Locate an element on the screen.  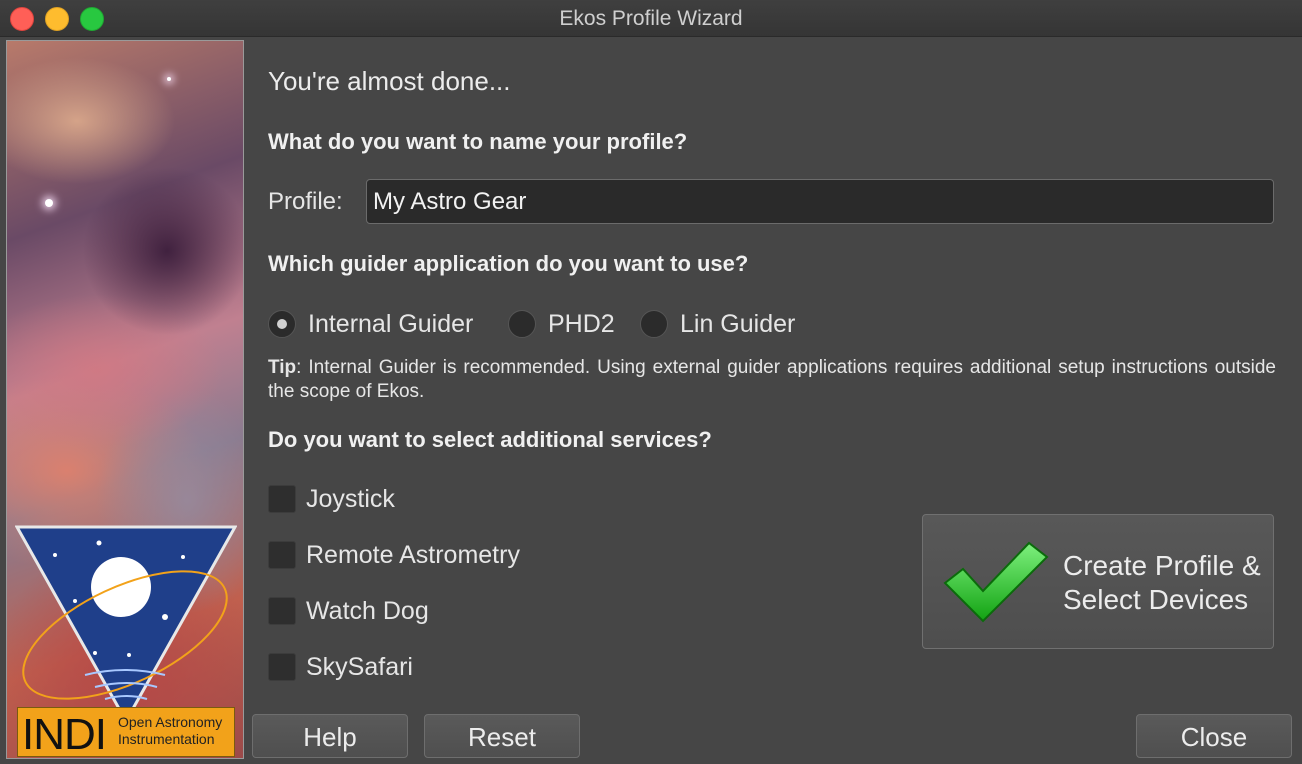
service-skysafari: SkySafari is located at coordinates (340, 667).